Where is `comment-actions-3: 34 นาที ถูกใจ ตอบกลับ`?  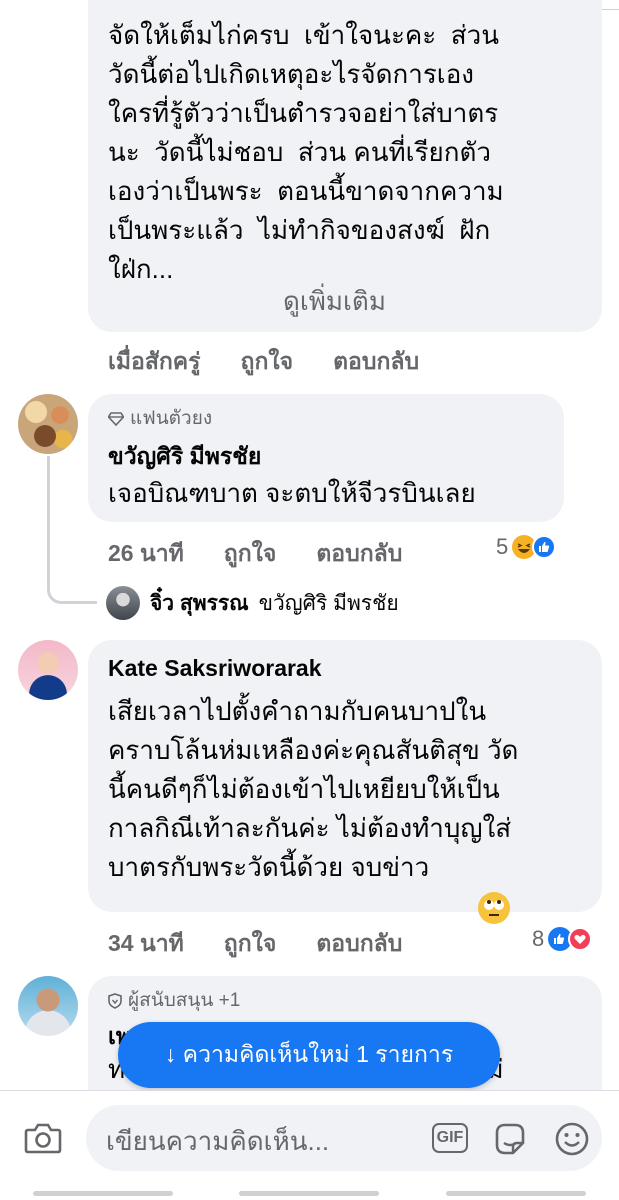 comment-actions-3: 34 นาที ถูกใจ ตอบกลับ is located at coordinates (275, 944).